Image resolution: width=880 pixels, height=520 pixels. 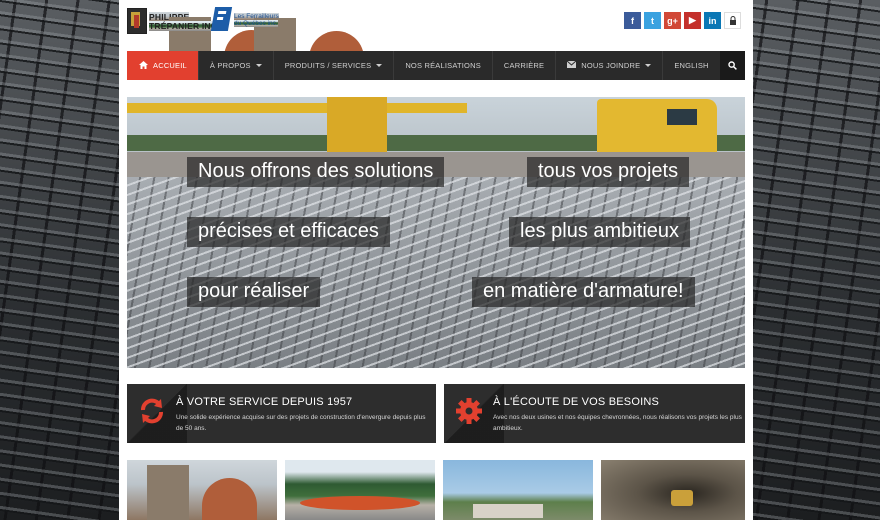 I want to click on hero-caption-4: les plus ambitieux, so click(x=599, y=232).